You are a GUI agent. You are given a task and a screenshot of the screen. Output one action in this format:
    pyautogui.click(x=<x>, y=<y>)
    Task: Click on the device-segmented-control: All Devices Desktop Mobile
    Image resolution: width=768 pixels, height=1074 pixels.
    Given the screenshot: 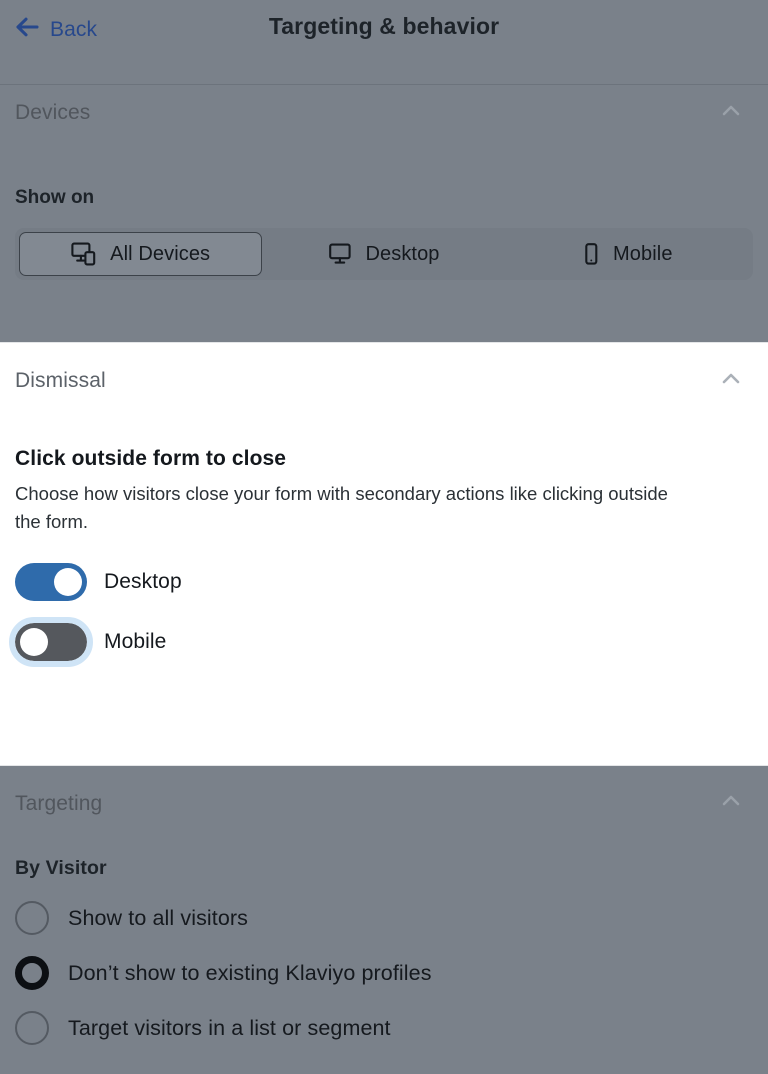 What is the action you would take?
    pyautogui.click(x=384, y=254)
    